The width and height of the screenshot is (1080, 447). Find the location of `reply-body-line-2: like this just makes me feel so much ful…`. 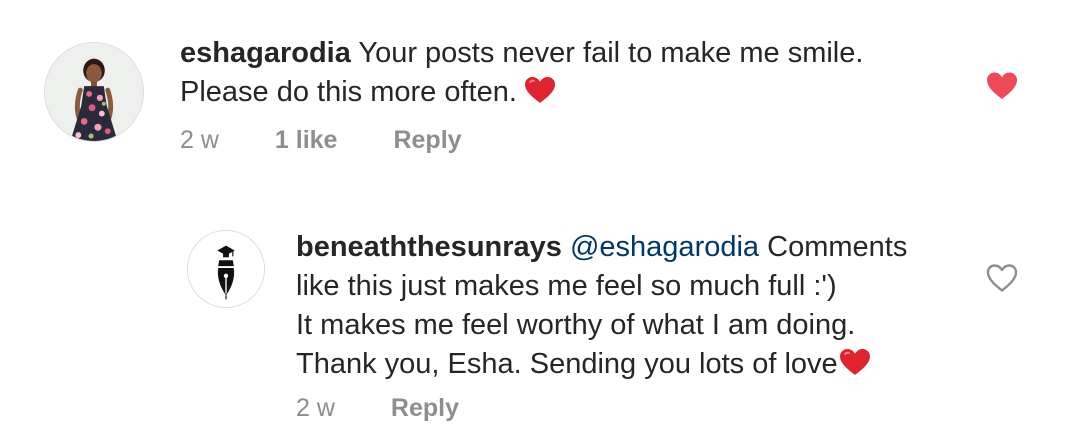

reply-body-line-2: like this just makes me feel so much ful… is located at coordinates (566, 286).